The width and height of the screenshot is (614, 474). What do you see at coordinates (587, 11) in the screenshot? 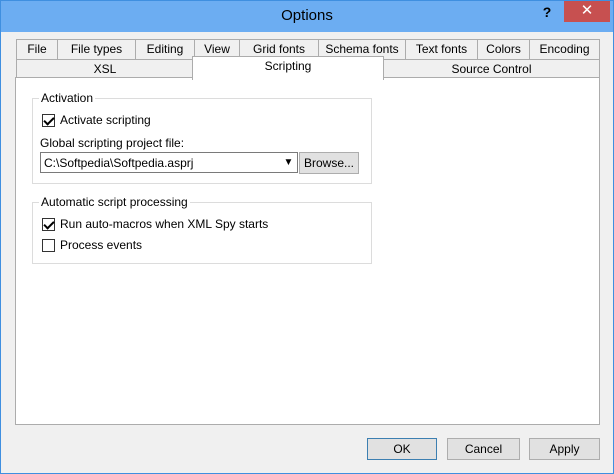
I see `close-button: ✕` at bounding box center [587, 11].